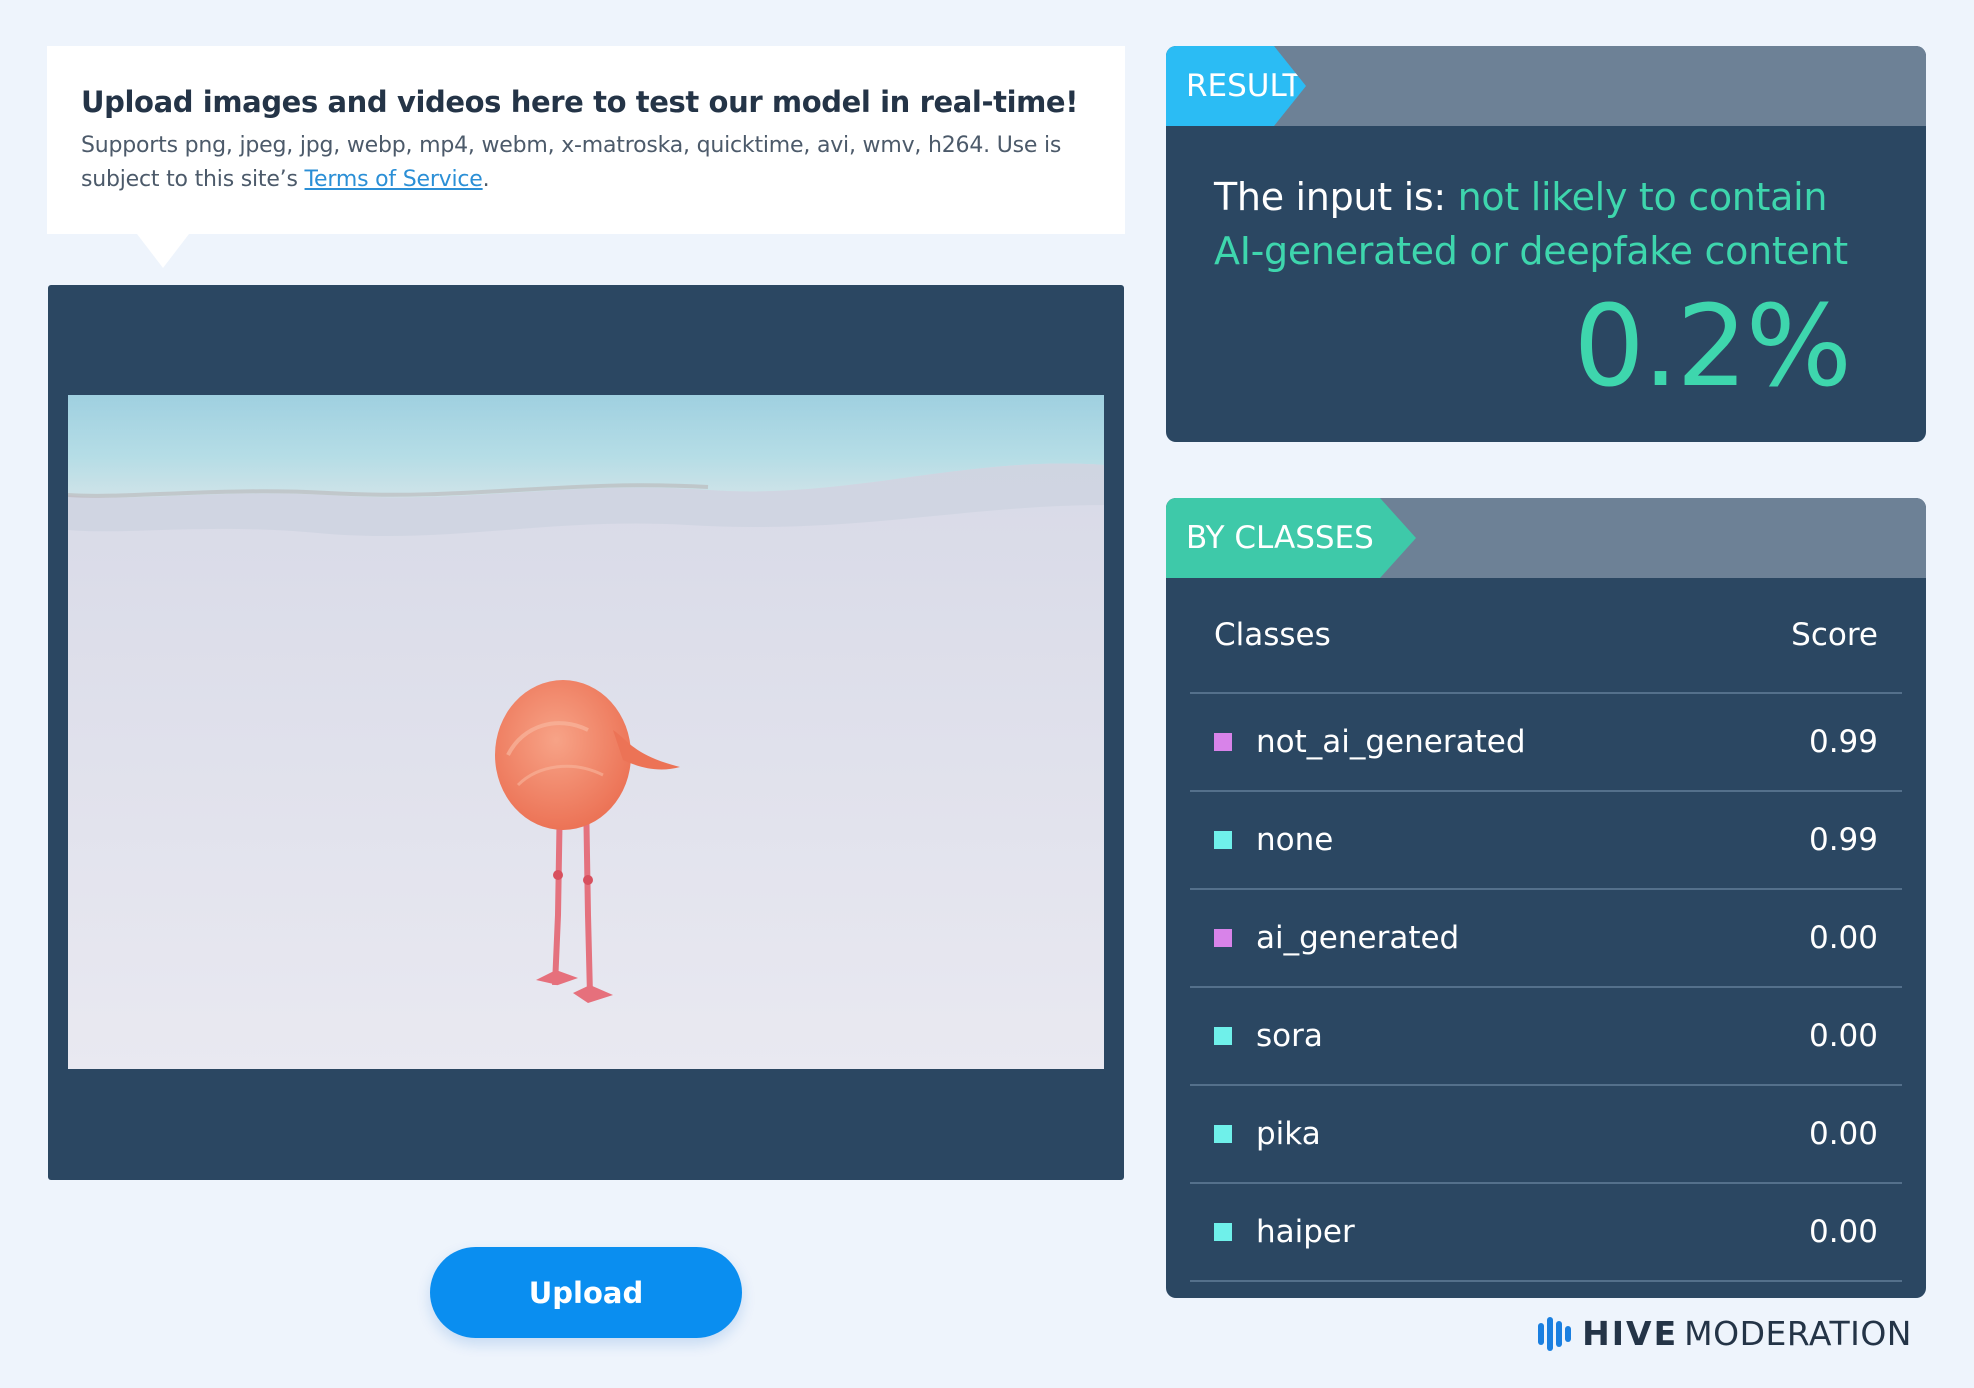 This screenshot has width=1974, height=1388. Describe the element at coordinates (1630, 1333) in the screenshot. I see `brand-name: HIVE` at that location.